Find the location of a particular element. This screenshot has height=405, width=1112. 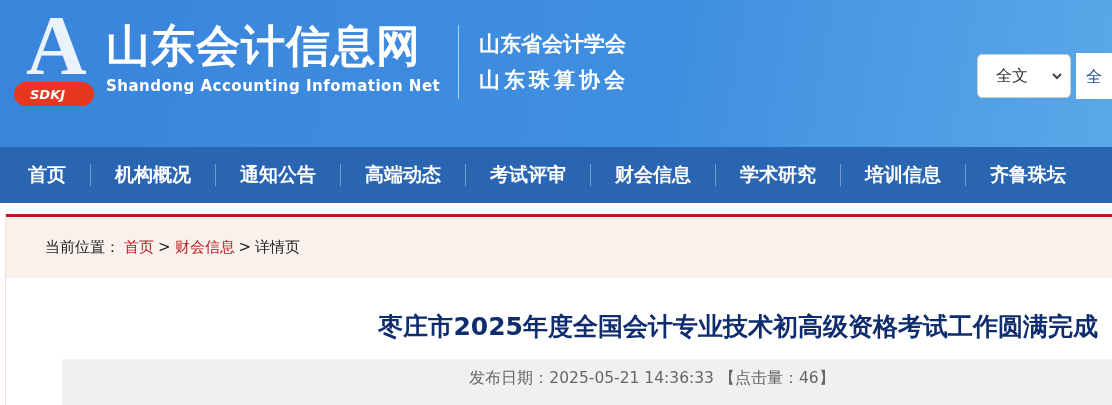

nav-link: 高端动态 is located at coordinates (403, 175).